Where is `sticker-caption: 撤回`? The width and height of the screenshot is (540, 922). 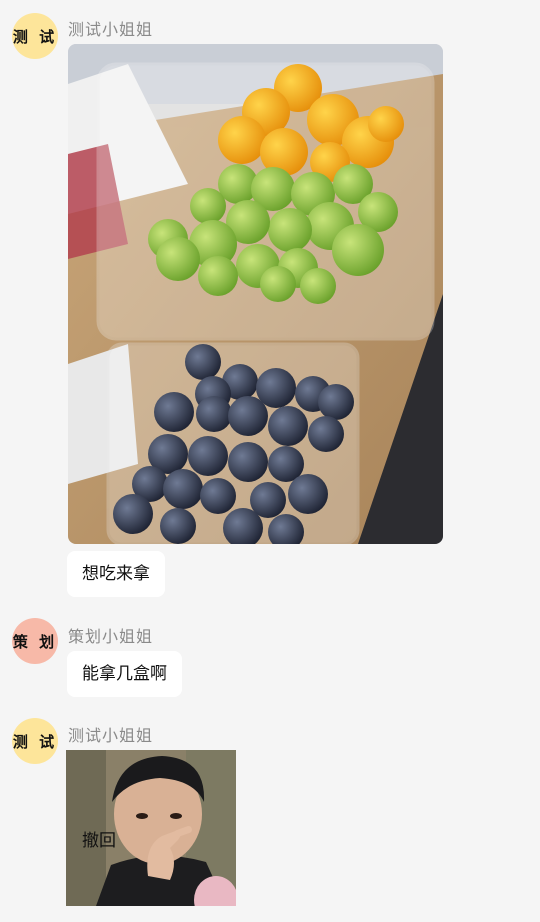
sticker-caption: 撤回 is located at coordinates (99, 841).